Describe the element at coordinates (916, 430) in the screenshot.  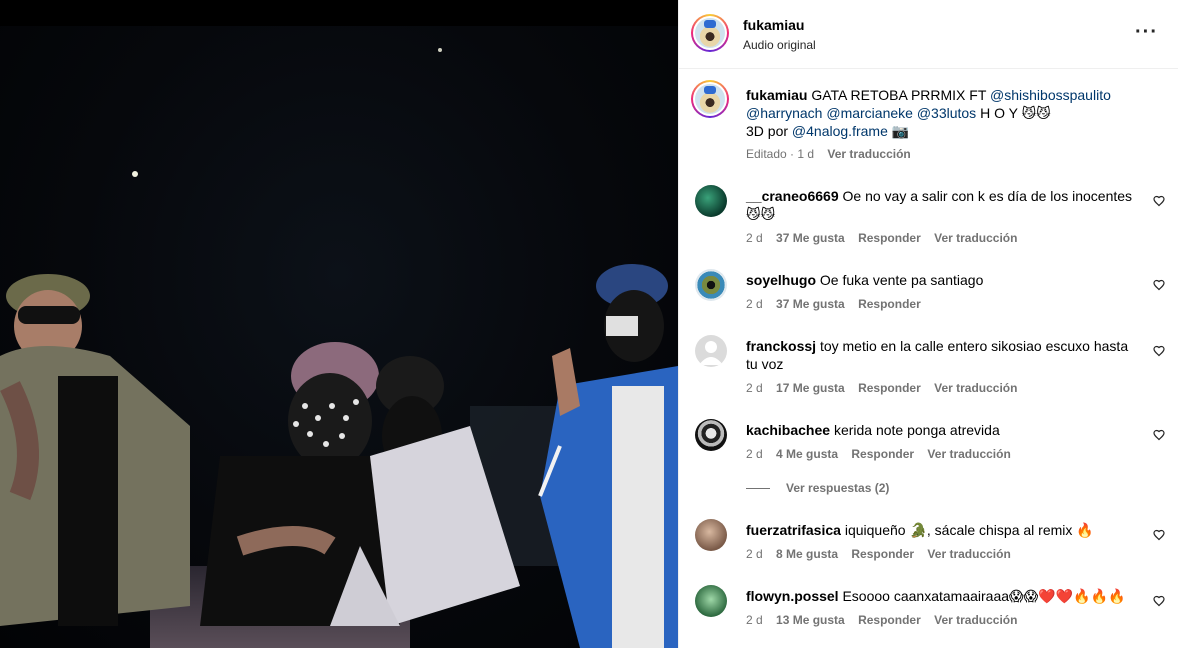
I see `comment-body: kerida note ponga atrevida` at that location.